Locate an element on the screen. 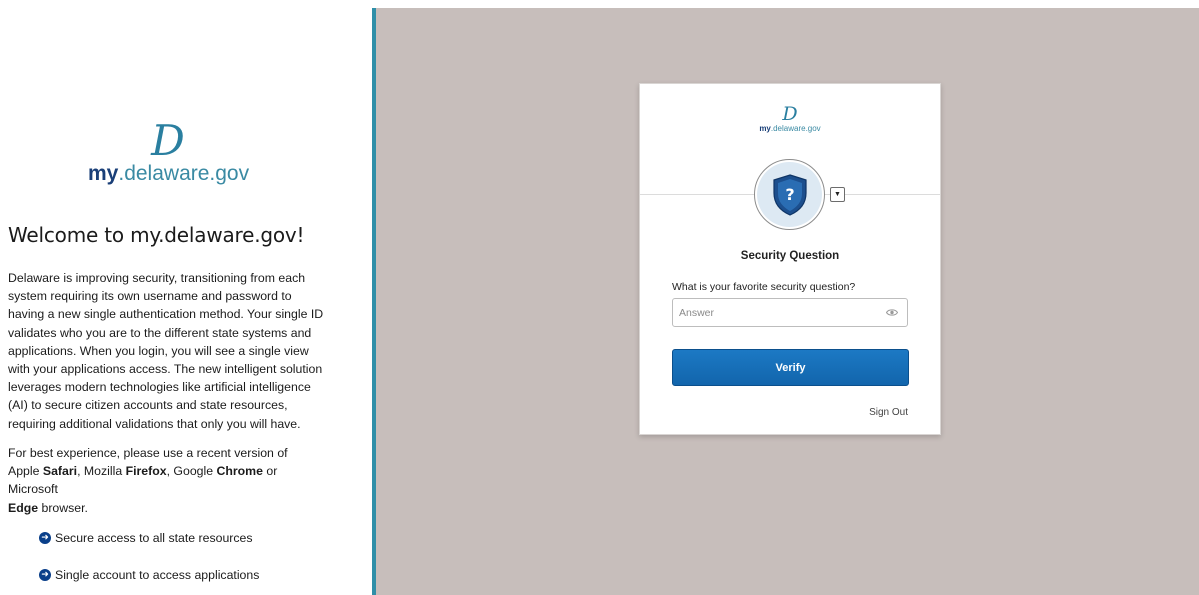 The height and width of the screenshot is (595, 1199). card-logo-glyph: D is located at coordinates (790, 114).